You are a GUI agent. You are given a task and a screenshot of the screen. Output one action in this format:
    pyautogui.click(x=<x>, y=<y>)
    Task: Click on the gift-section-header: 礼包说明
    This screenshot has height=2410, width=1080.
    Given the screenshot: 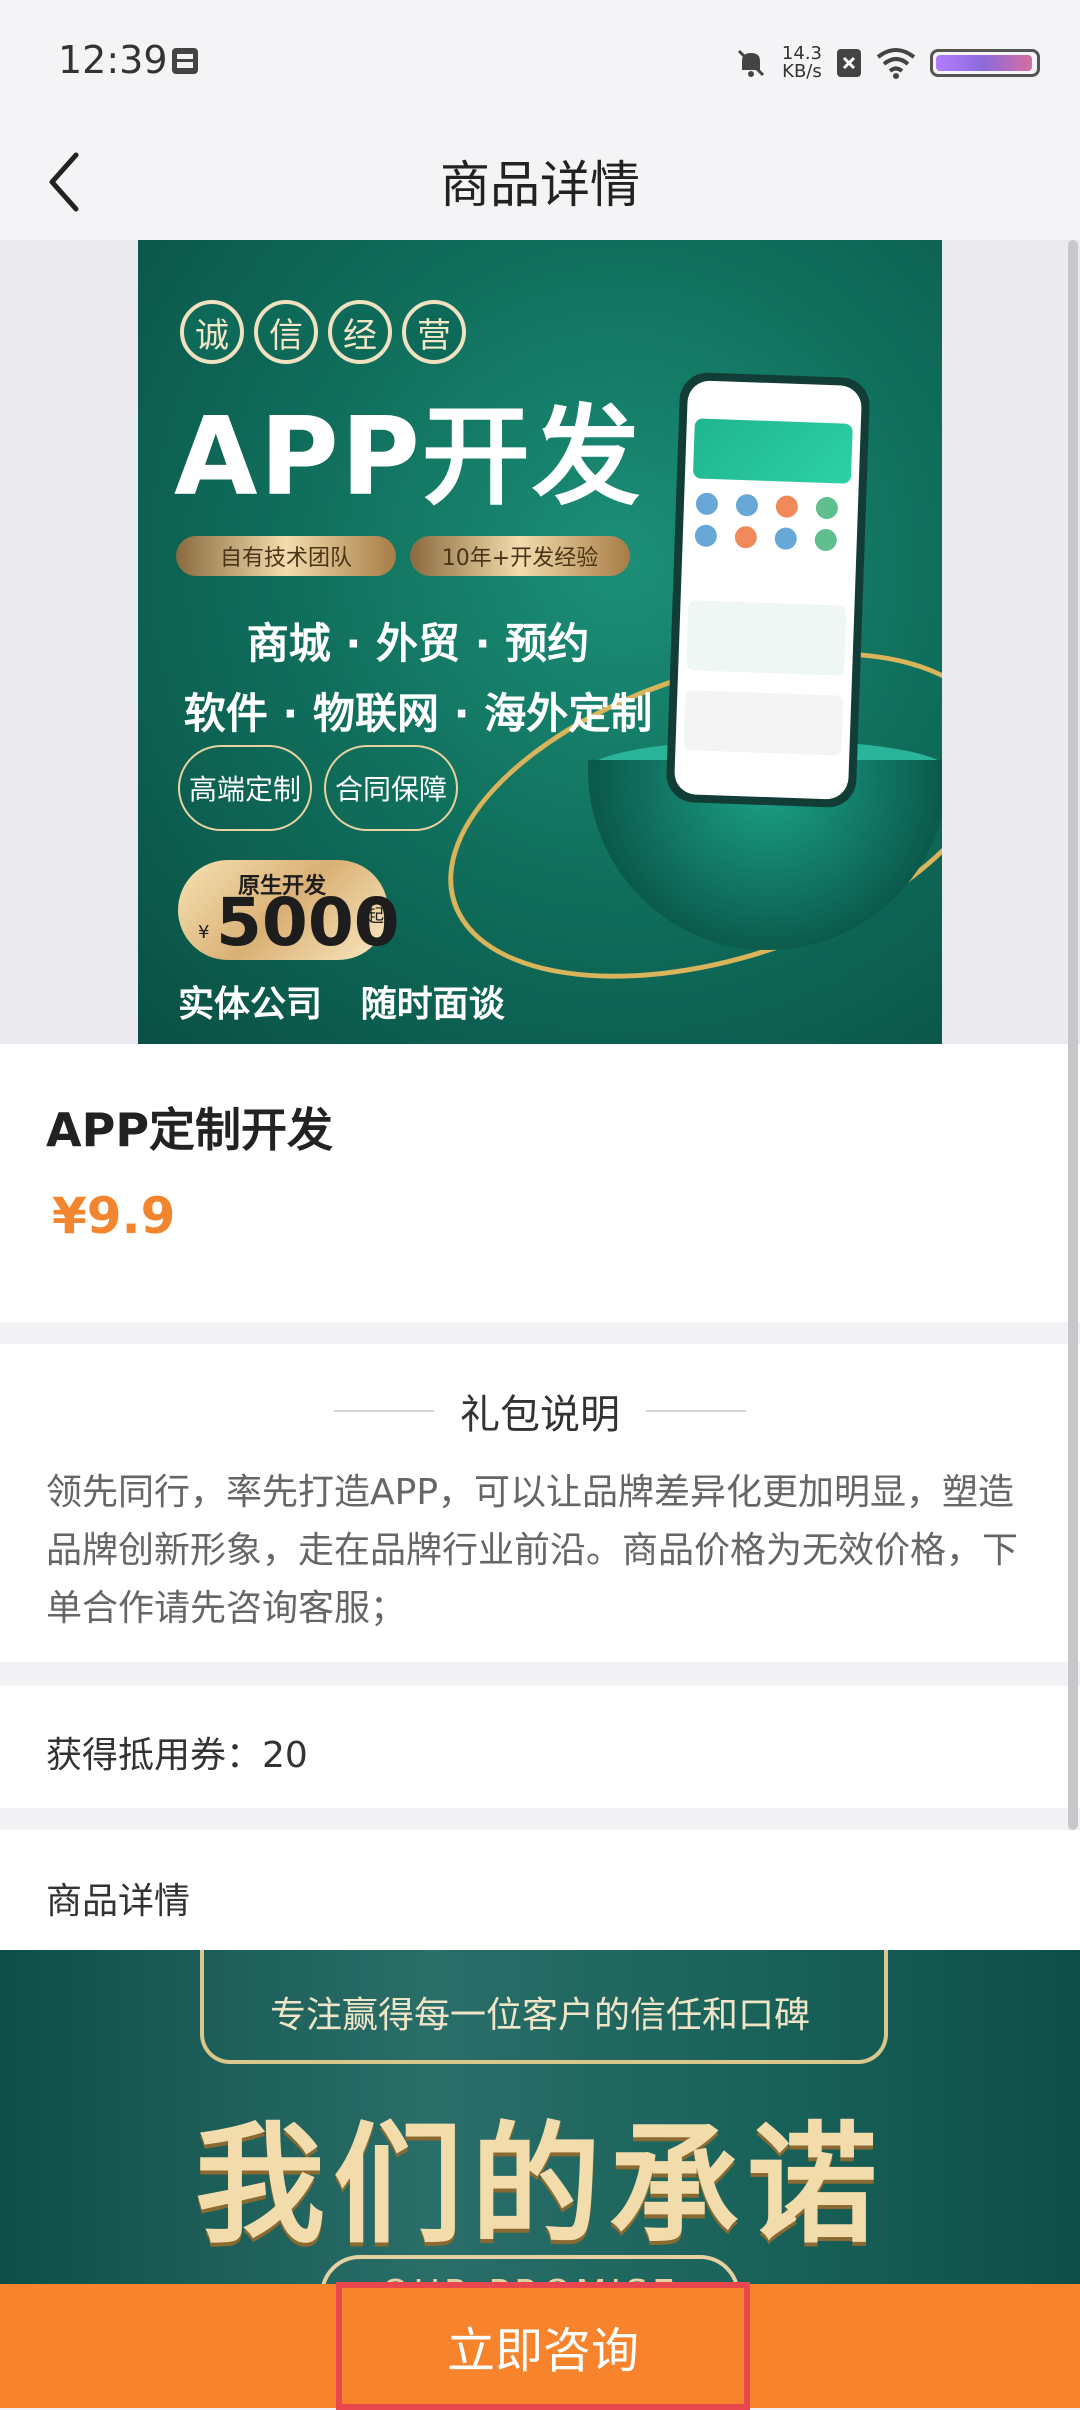 What is the action you would take?
    pyautogui.click(x=540, y=1411)
    